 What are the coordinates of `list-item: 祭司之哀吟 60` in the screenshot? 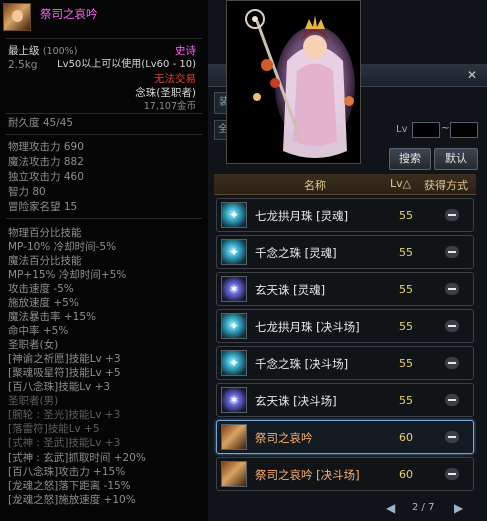 It's located at (345, 437).